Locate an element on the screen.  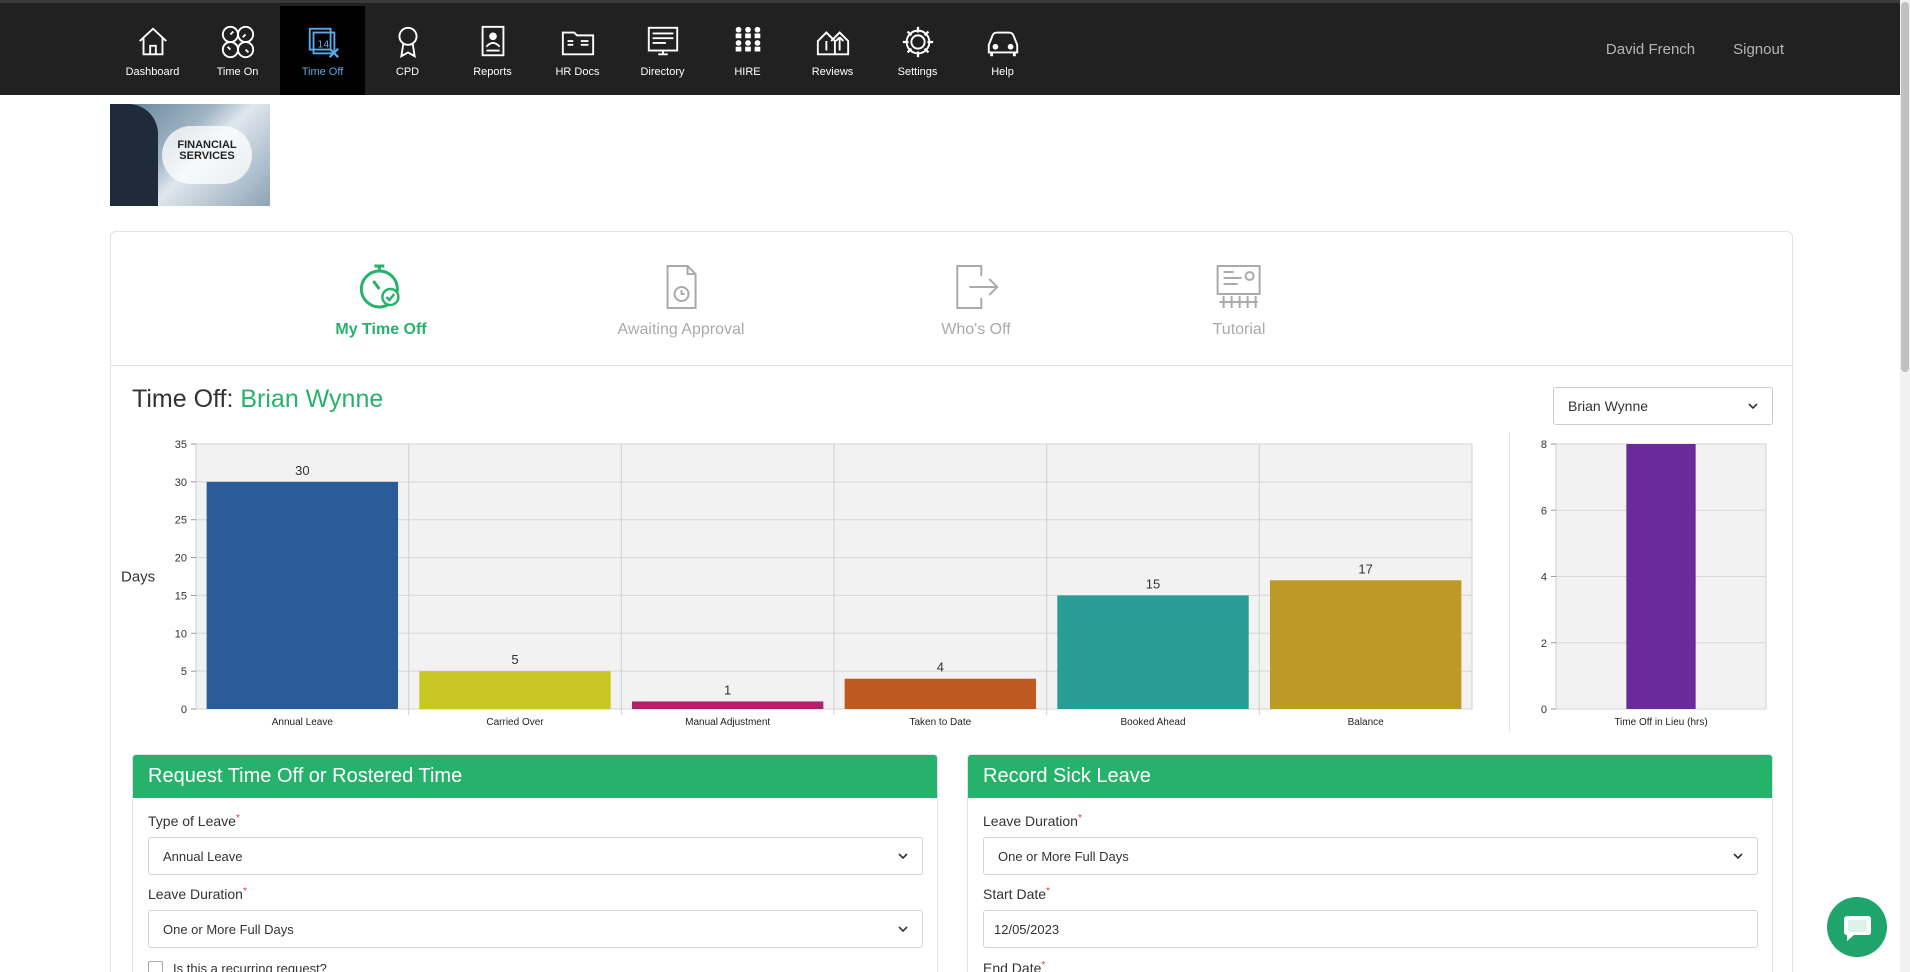
recurring-request-label: Is this a recurring request? is located at coordinates (250, 966).